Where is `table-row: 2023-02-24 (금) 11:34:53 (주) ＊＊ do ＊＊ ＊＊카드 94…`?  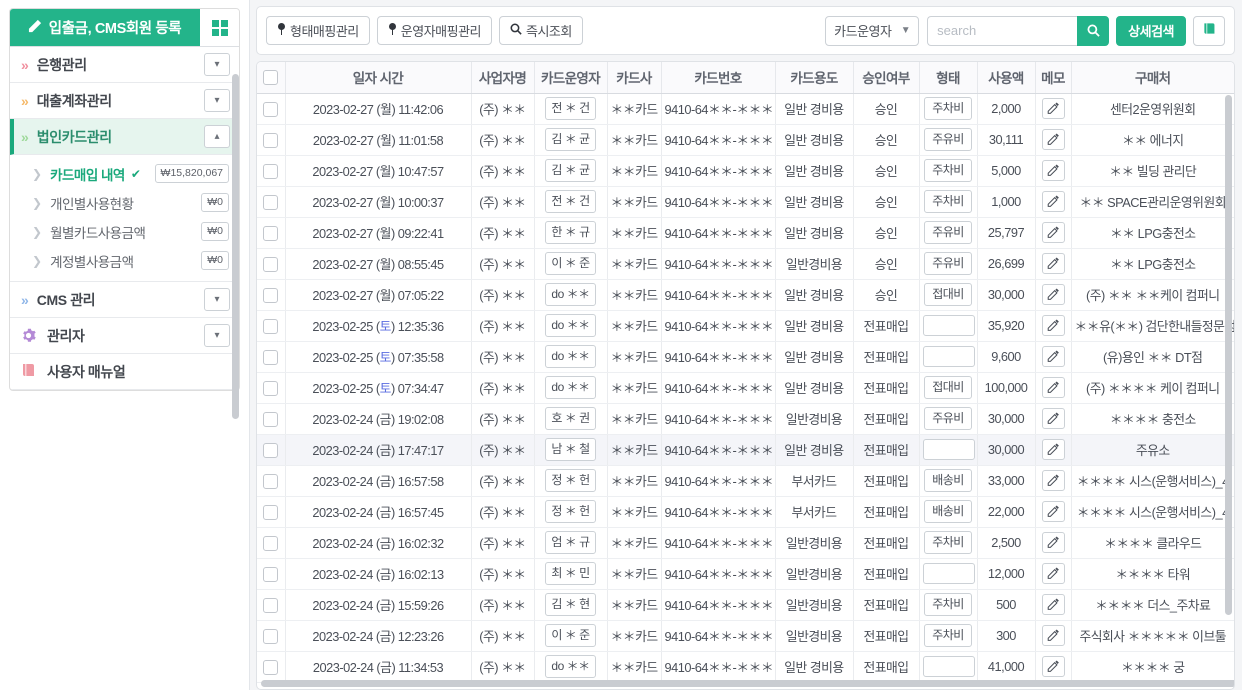 table-row: 2023-02-24 (금) 11:34:53 (주) ＊＊ do ＊＊ ＊＊카드 94… is located at coordinates (745, 667).